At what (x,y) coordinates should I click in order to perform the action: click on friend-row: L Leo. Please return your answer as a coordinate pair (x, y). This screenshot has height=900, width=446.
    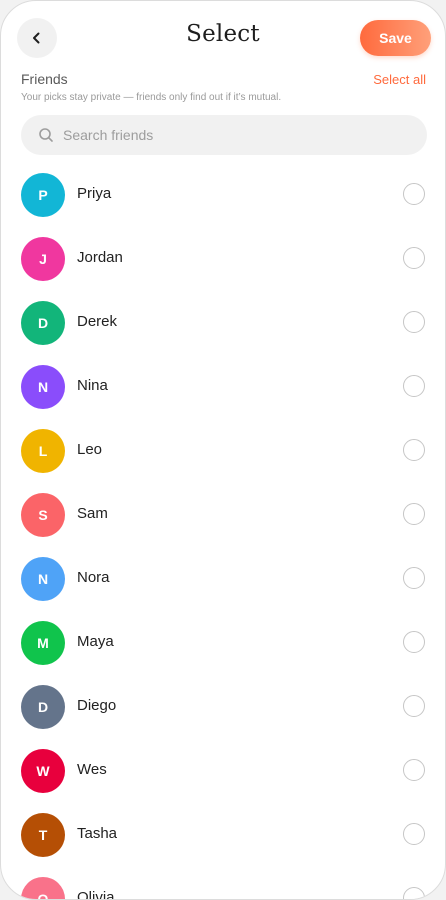
    Looking at the image, I should click on (223, 451).